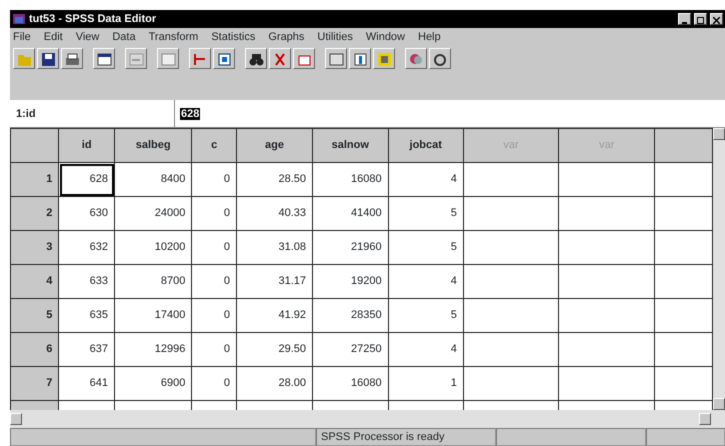 This screenshot has height=446, width=725. I want to click on save-icon, so click(48, 59).